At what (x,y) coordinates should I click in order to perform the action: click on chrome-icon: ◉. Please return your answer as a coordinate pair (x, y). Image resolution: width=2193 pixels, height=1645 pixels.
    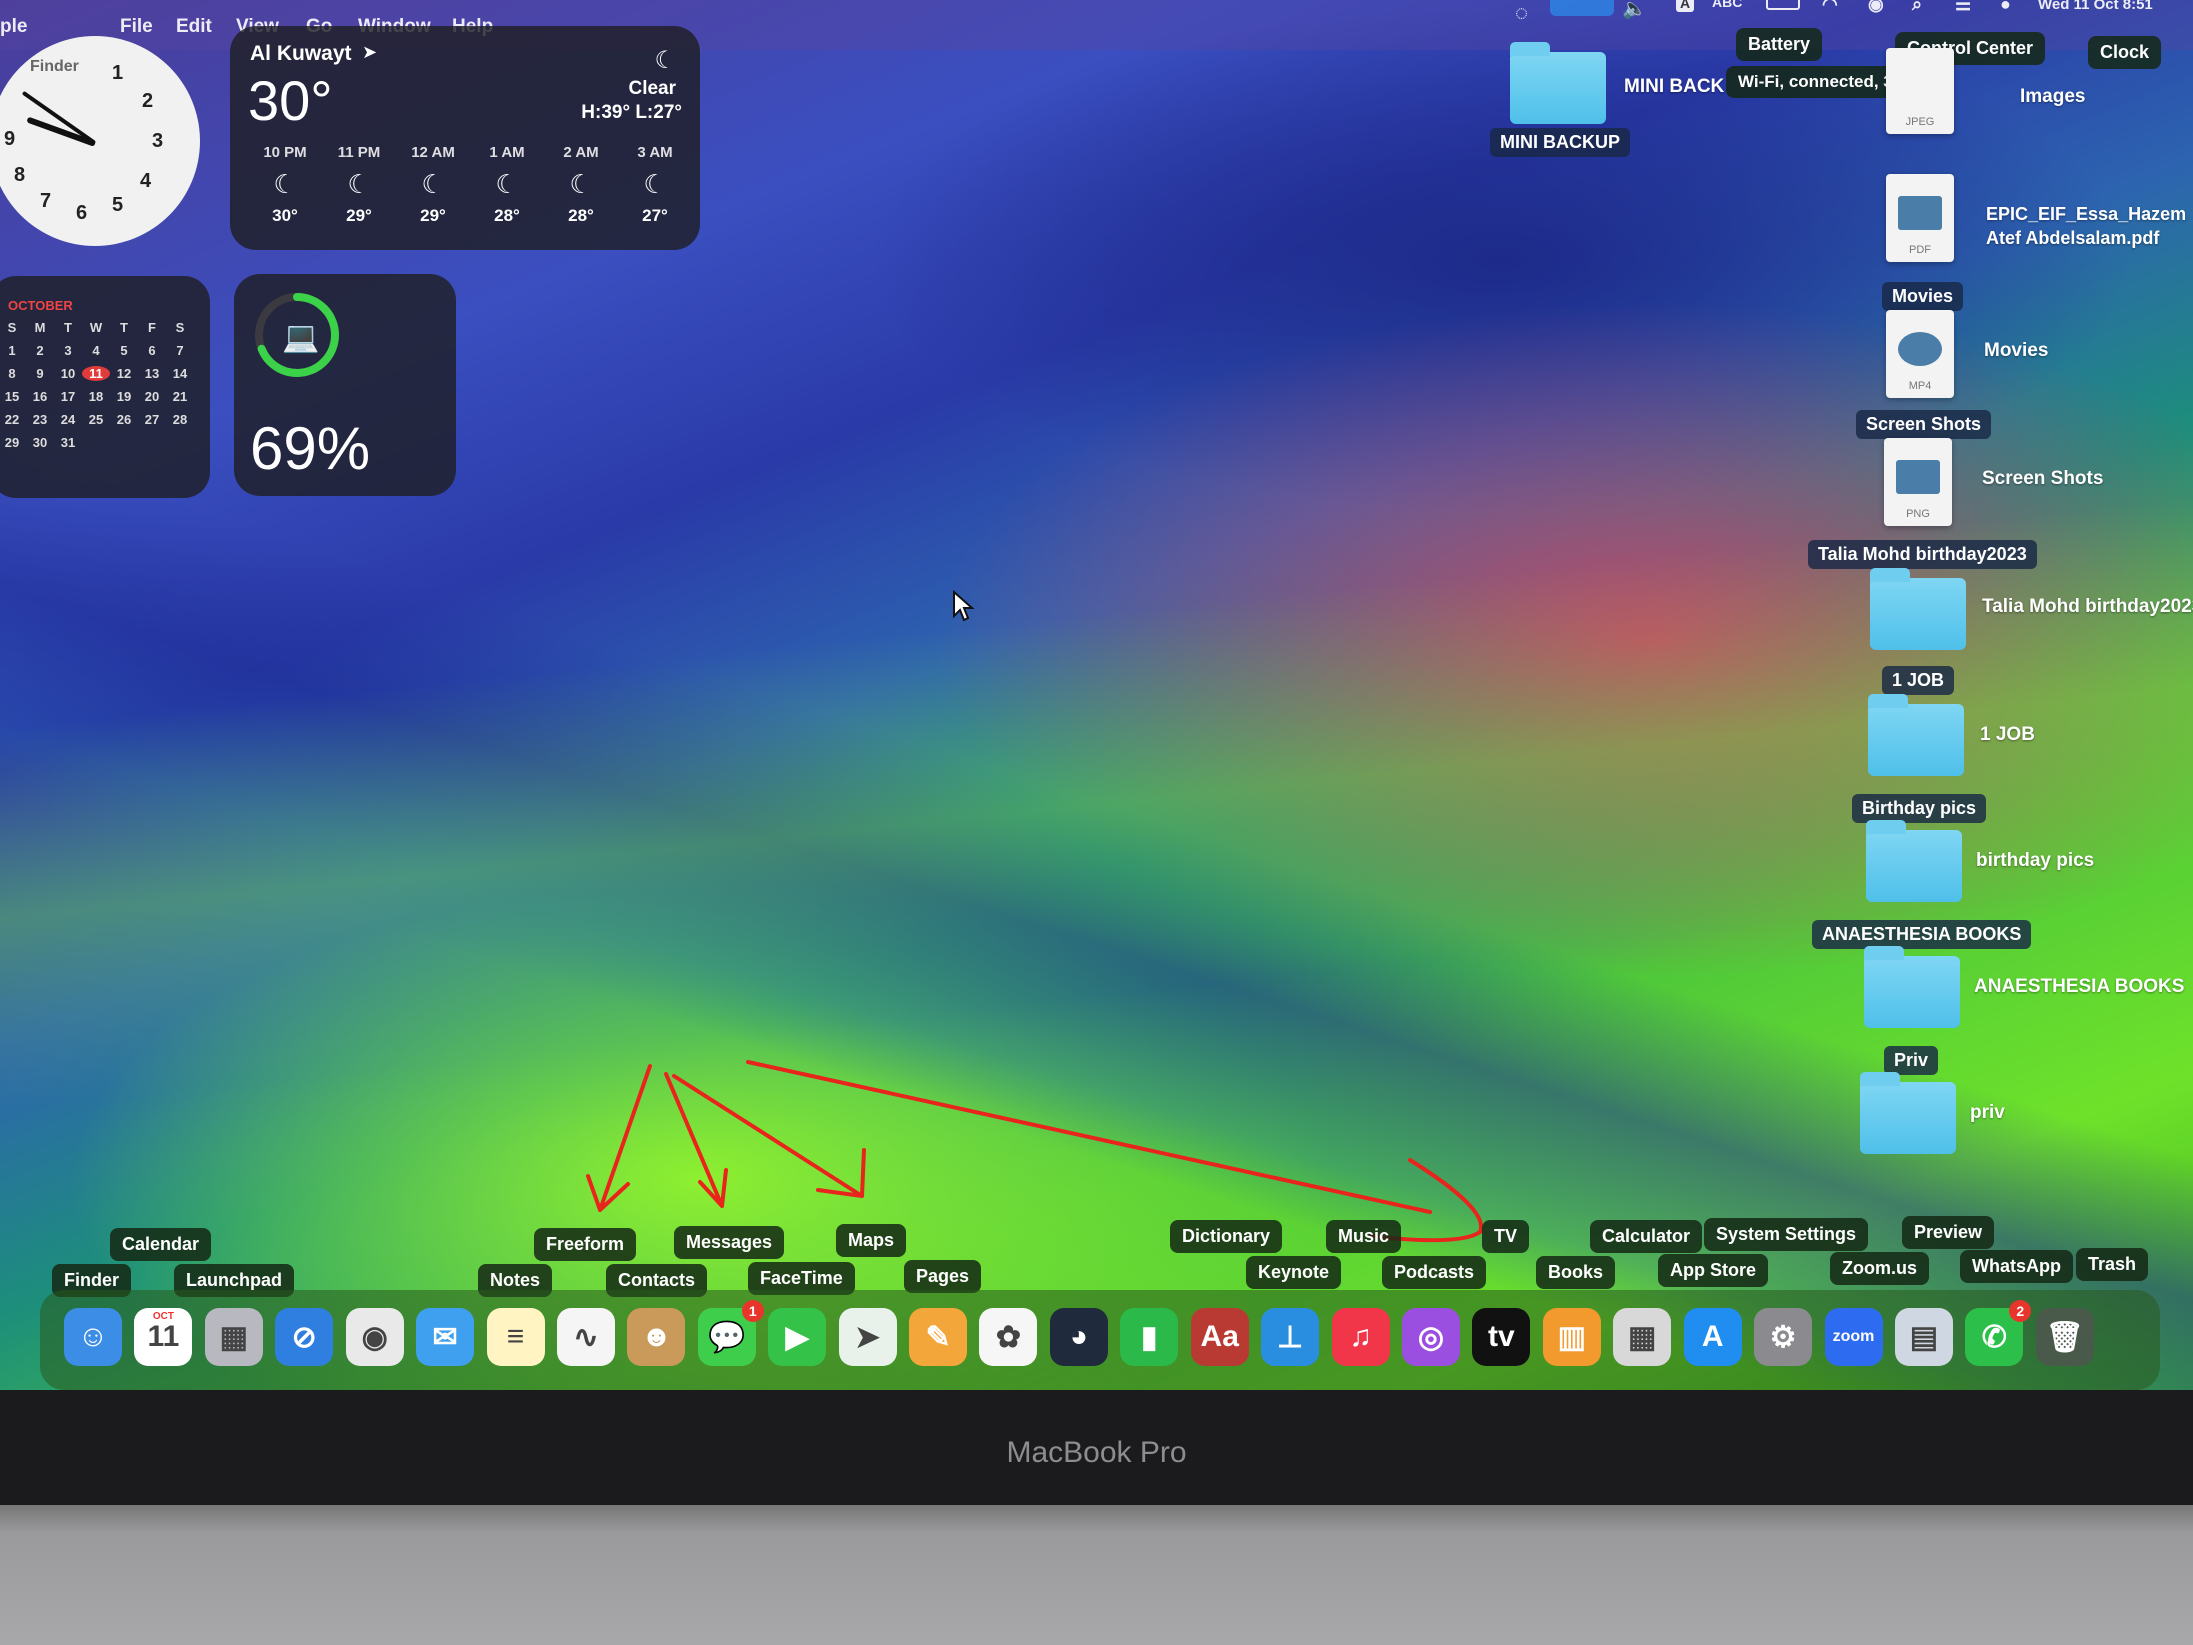
    Looking at the image, I should click on (374, 1337).